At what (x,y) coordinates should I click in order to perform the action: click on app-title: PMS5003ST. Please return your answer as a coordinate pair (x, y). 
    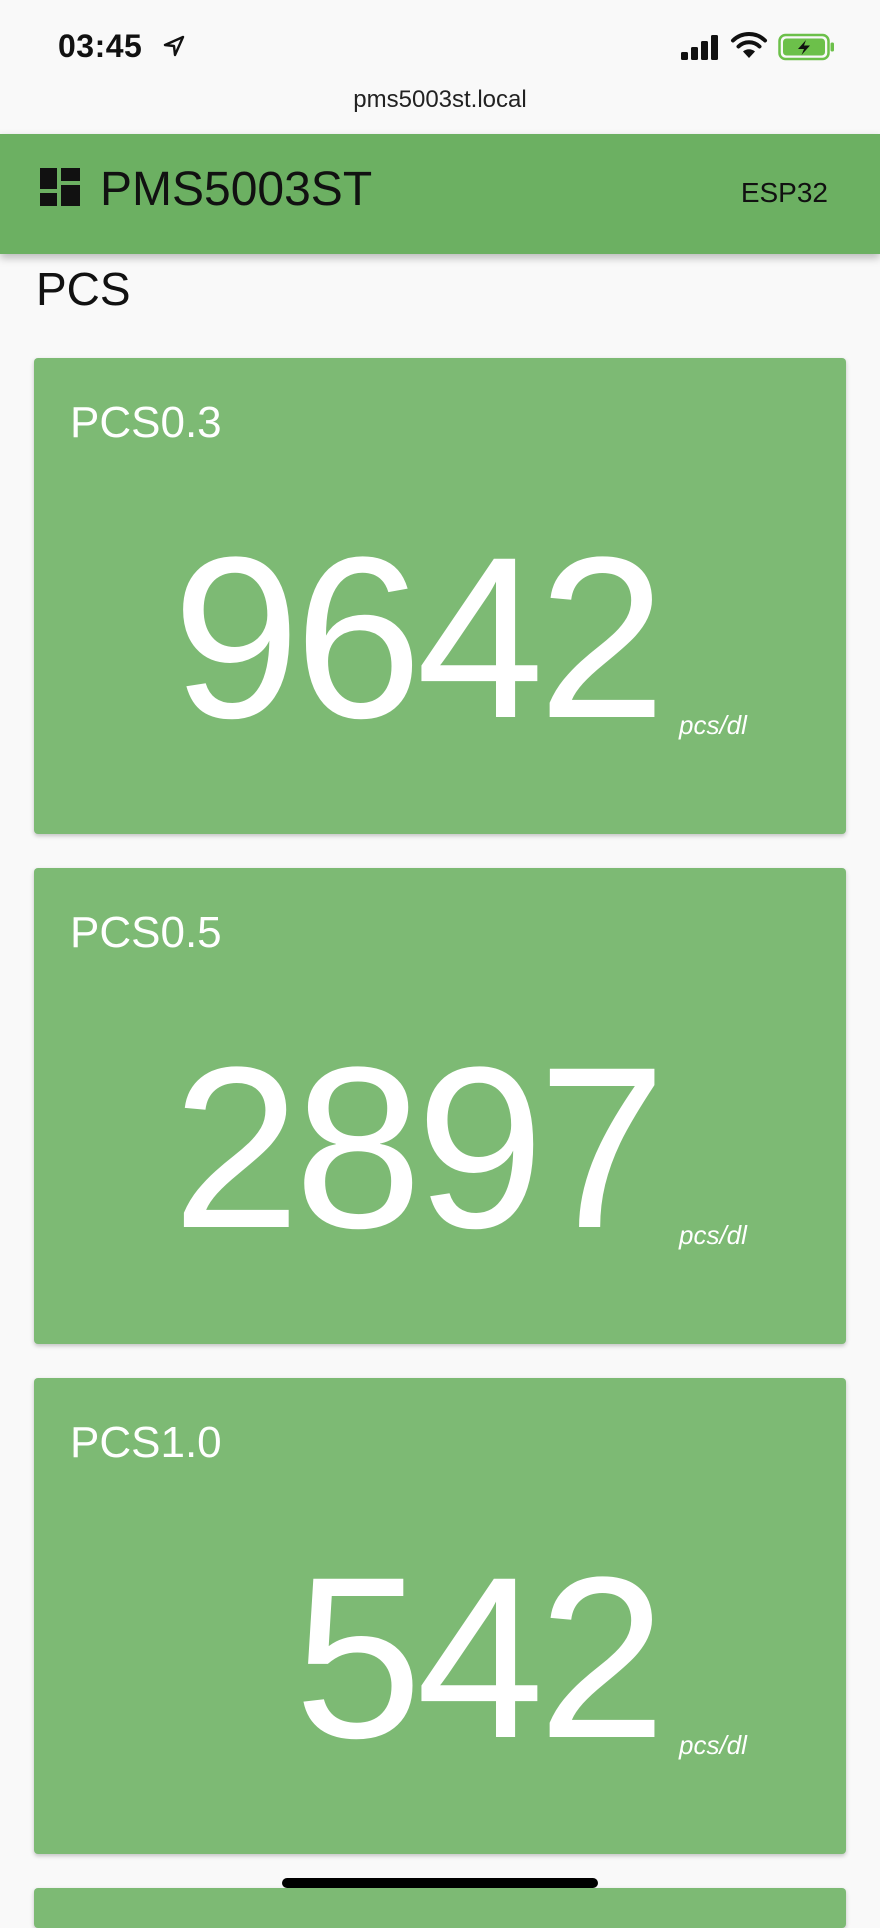
    Looking at the image, I should click on (236, 189).